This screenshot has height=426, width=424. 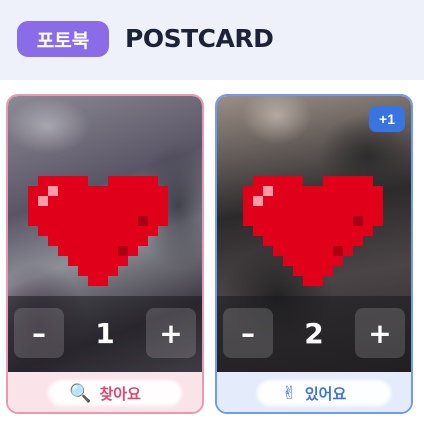 What do you see at coordinates (199, 38) in the screenshot?
I see `page-title: POSTCARD` at bounding box center [199, 38].